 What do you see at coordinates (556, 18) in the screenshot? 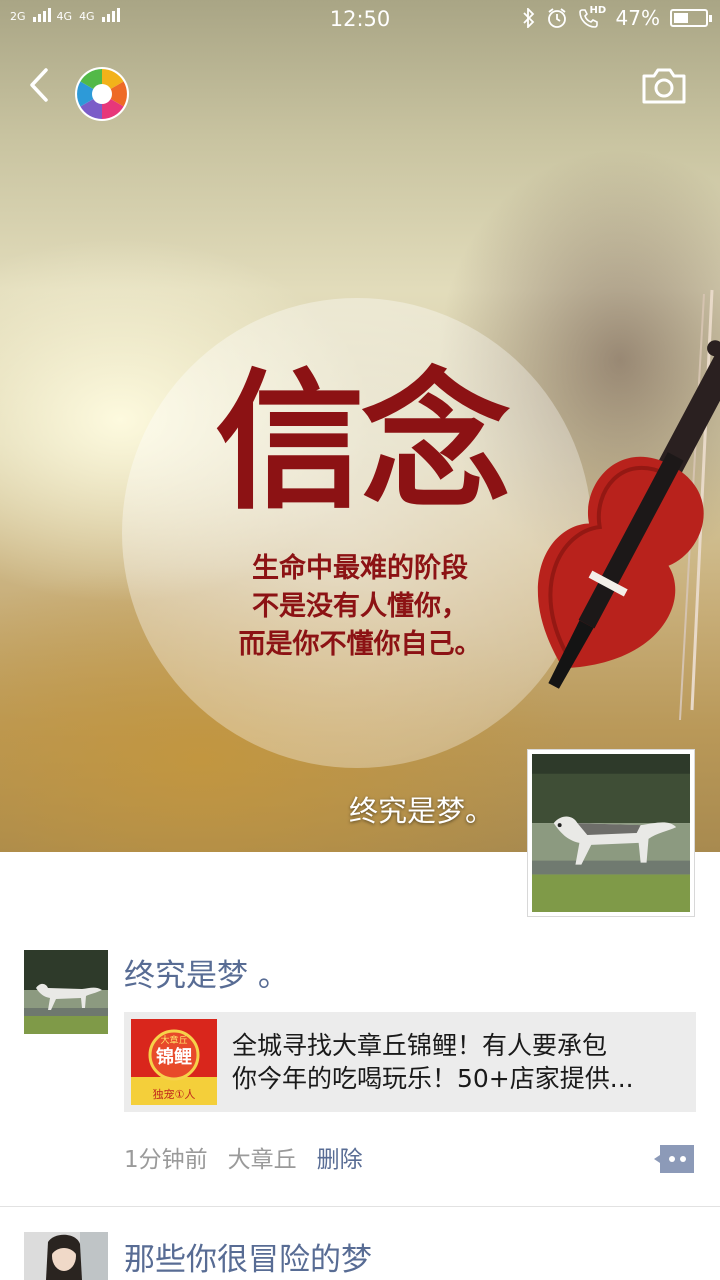
I see `alarm-icon` at bounding box center [556, 18].